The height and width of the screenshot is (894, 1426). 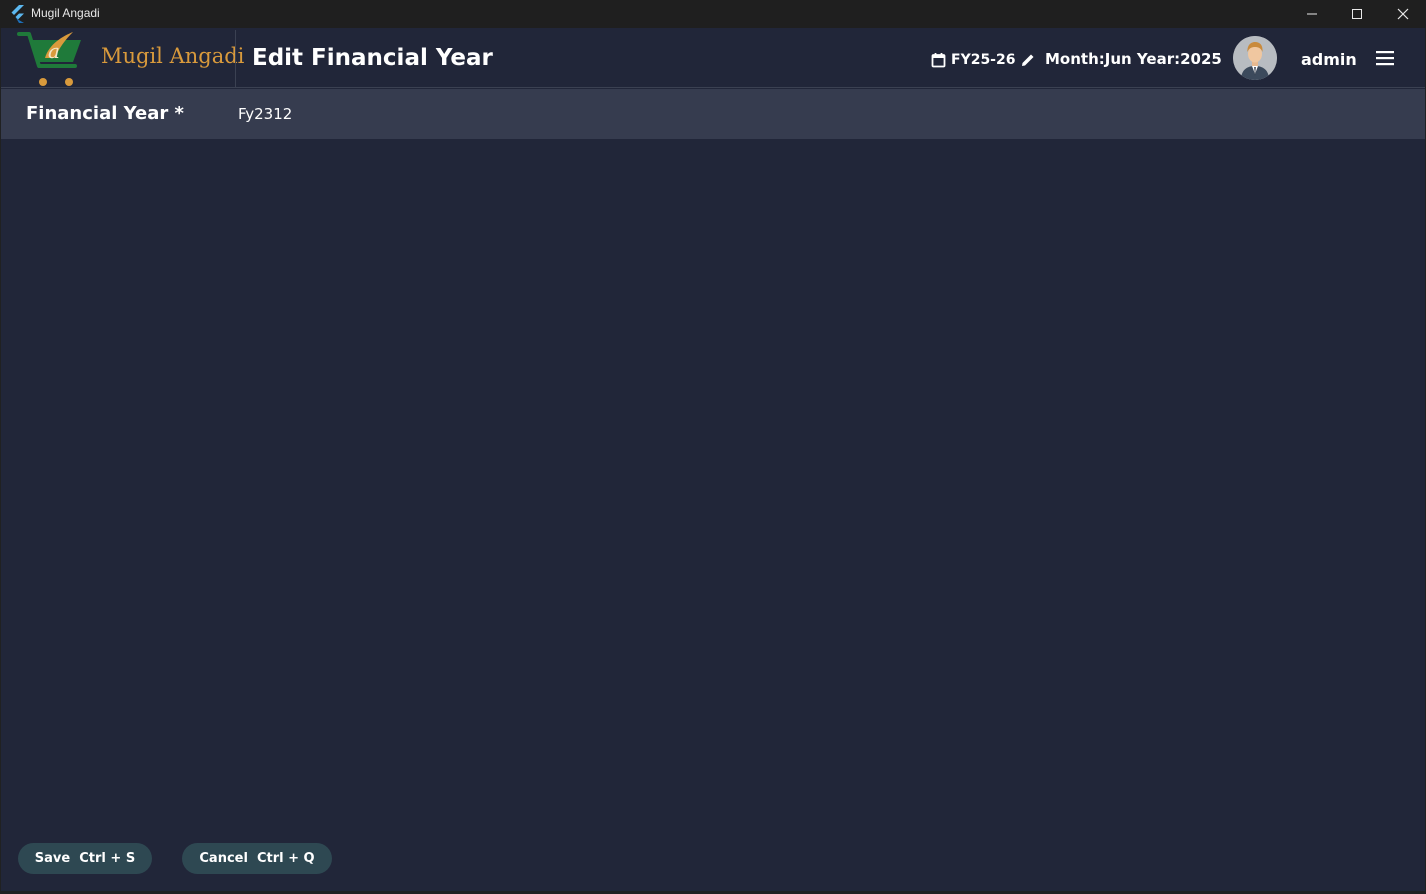 I want to click on calendar-icon, so click(x=938, y=60).